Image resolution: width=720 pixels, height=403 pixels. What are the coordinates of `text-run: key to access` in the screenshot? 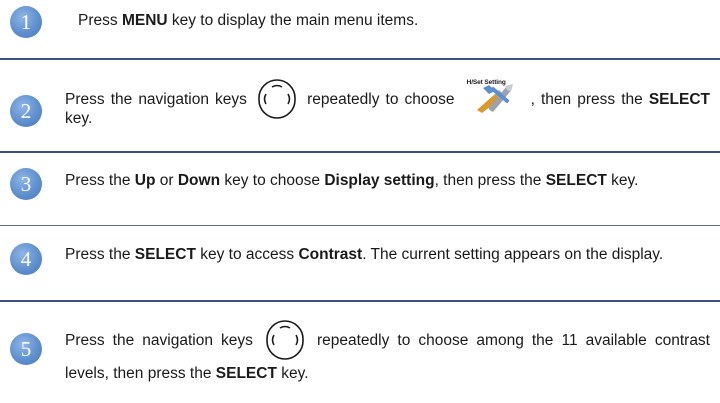 It's located at (247, 254).